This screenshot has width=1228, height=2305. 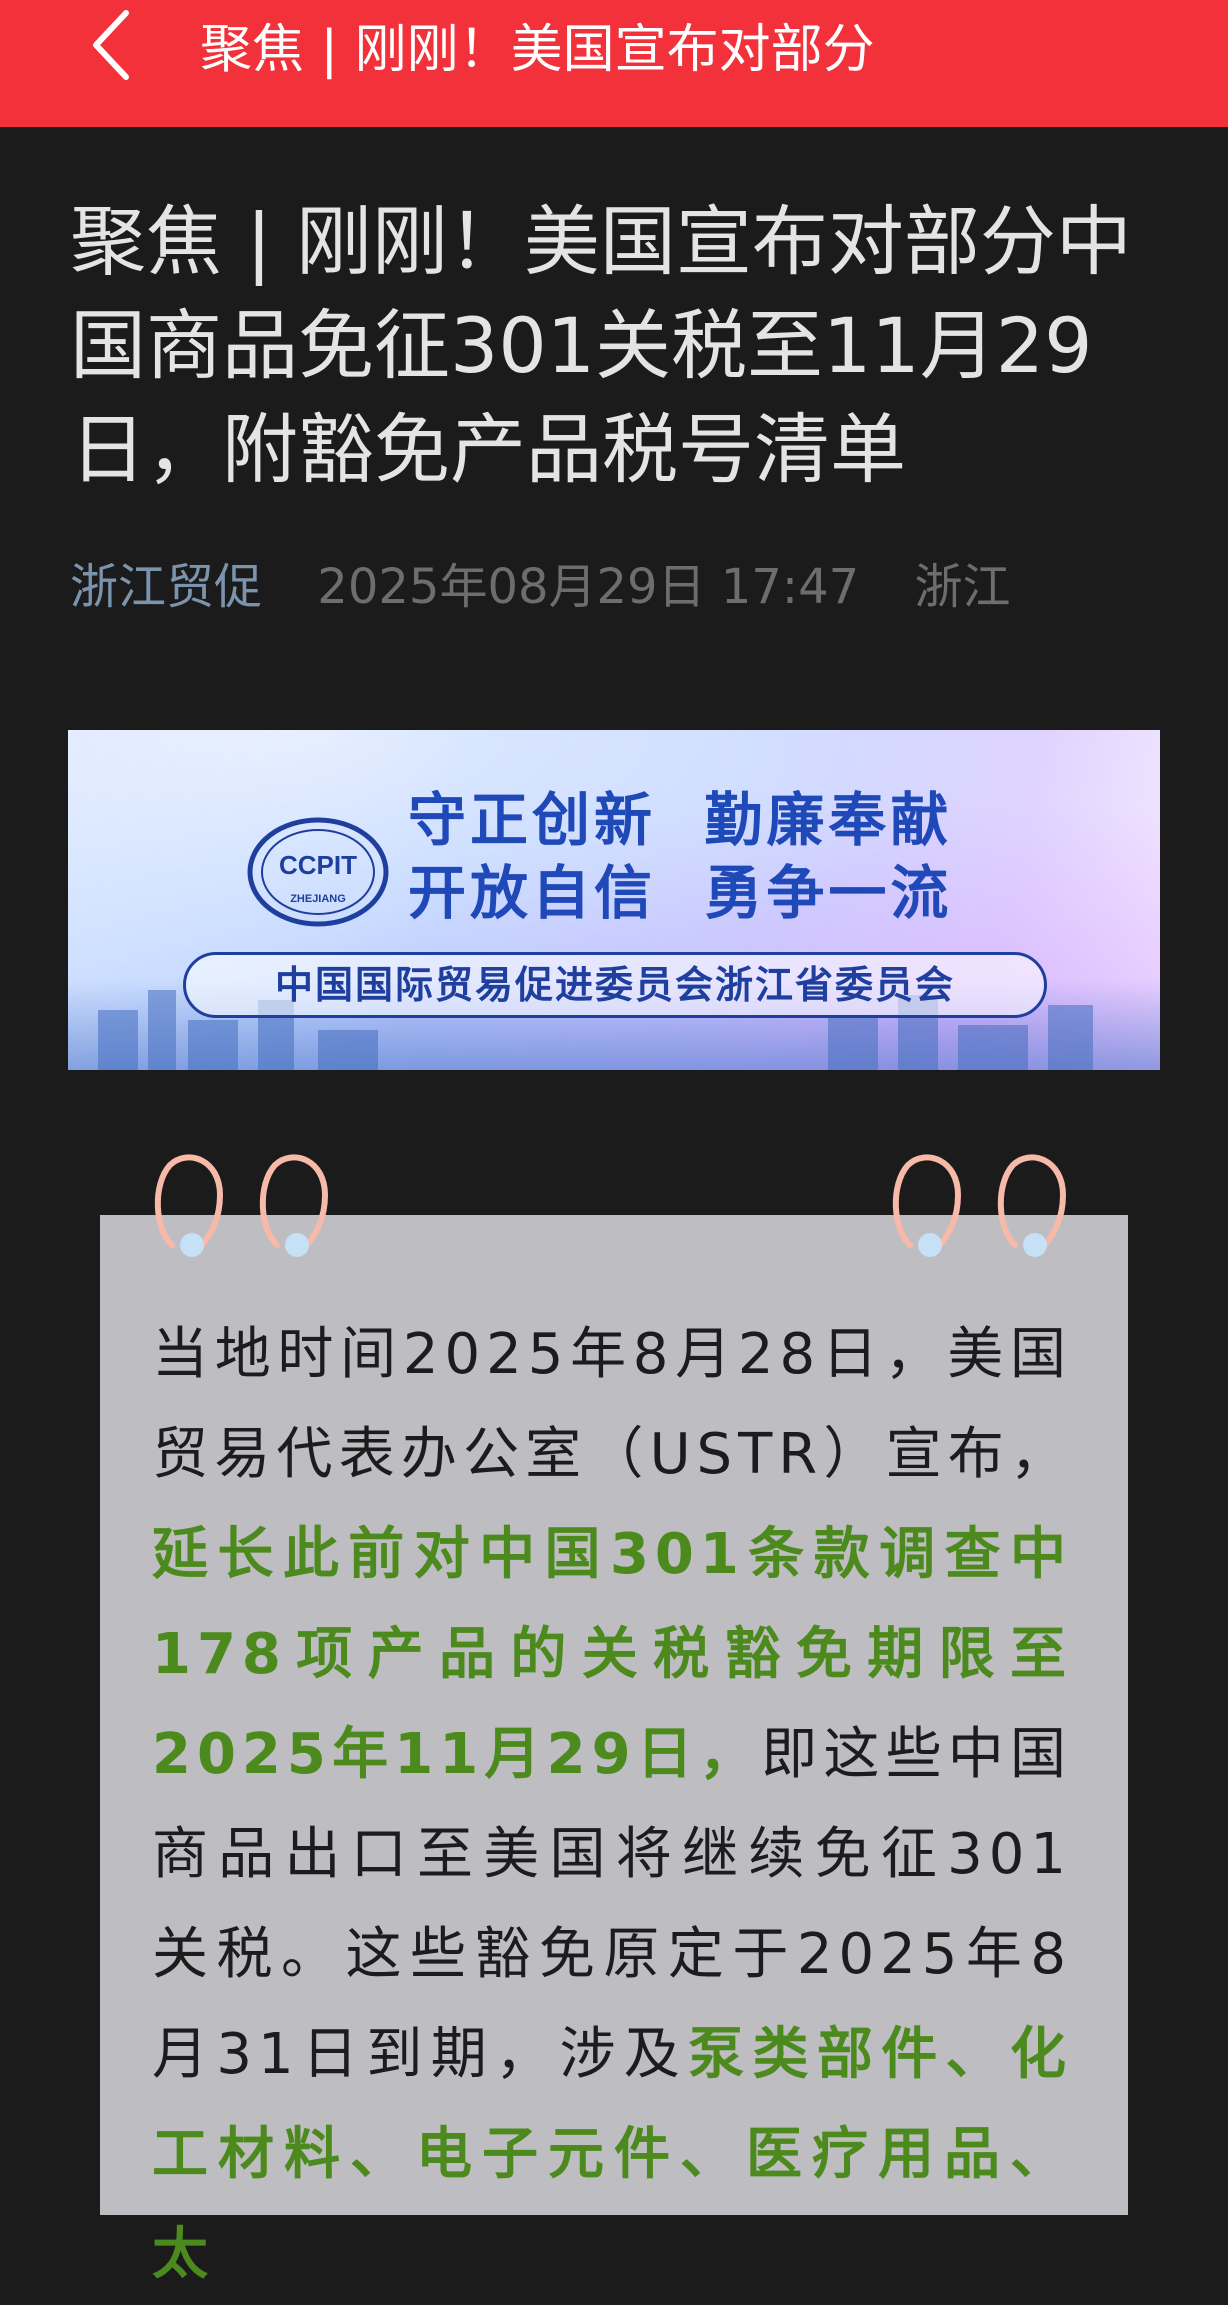 What do you see at coordinates (588, 587) in the screenshot?
I see `publish-time: 2025年08月29日 17:47` at bounding box center [588, 587].